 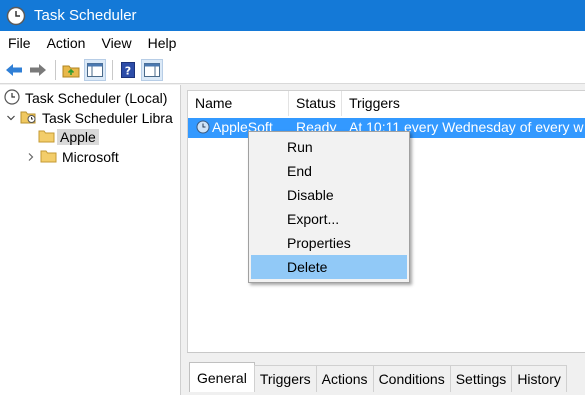 I want to click on tree-item-root: Task Scheduler (Local), so click(x=85, y=98).